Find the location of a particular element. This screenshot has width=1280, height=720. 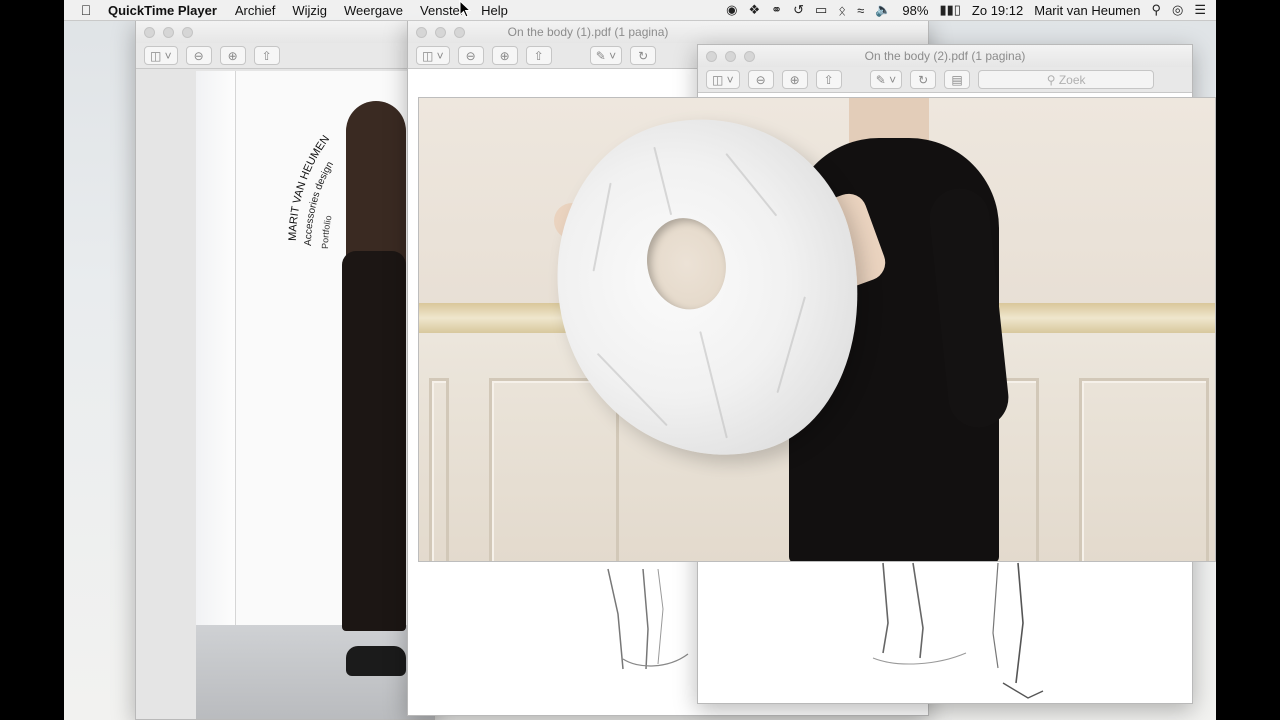

spotlight-search-icon: ⚲ is located at coordinates (1156, 10).